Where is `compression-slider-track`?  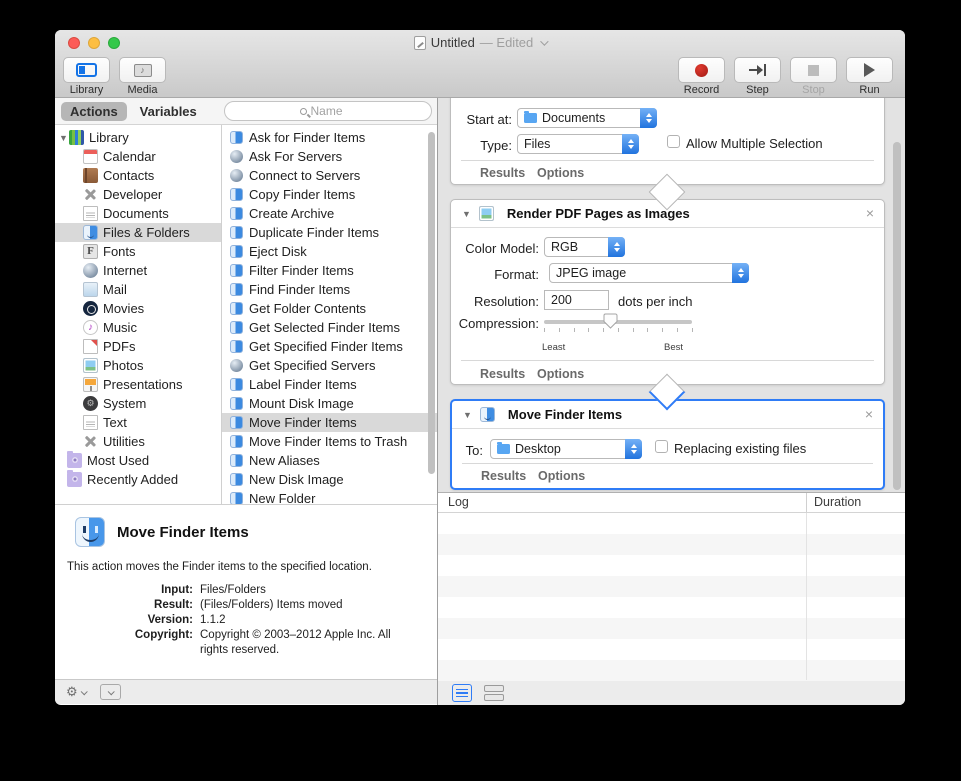
compression-slider-track is located at coordinates (618, 322).